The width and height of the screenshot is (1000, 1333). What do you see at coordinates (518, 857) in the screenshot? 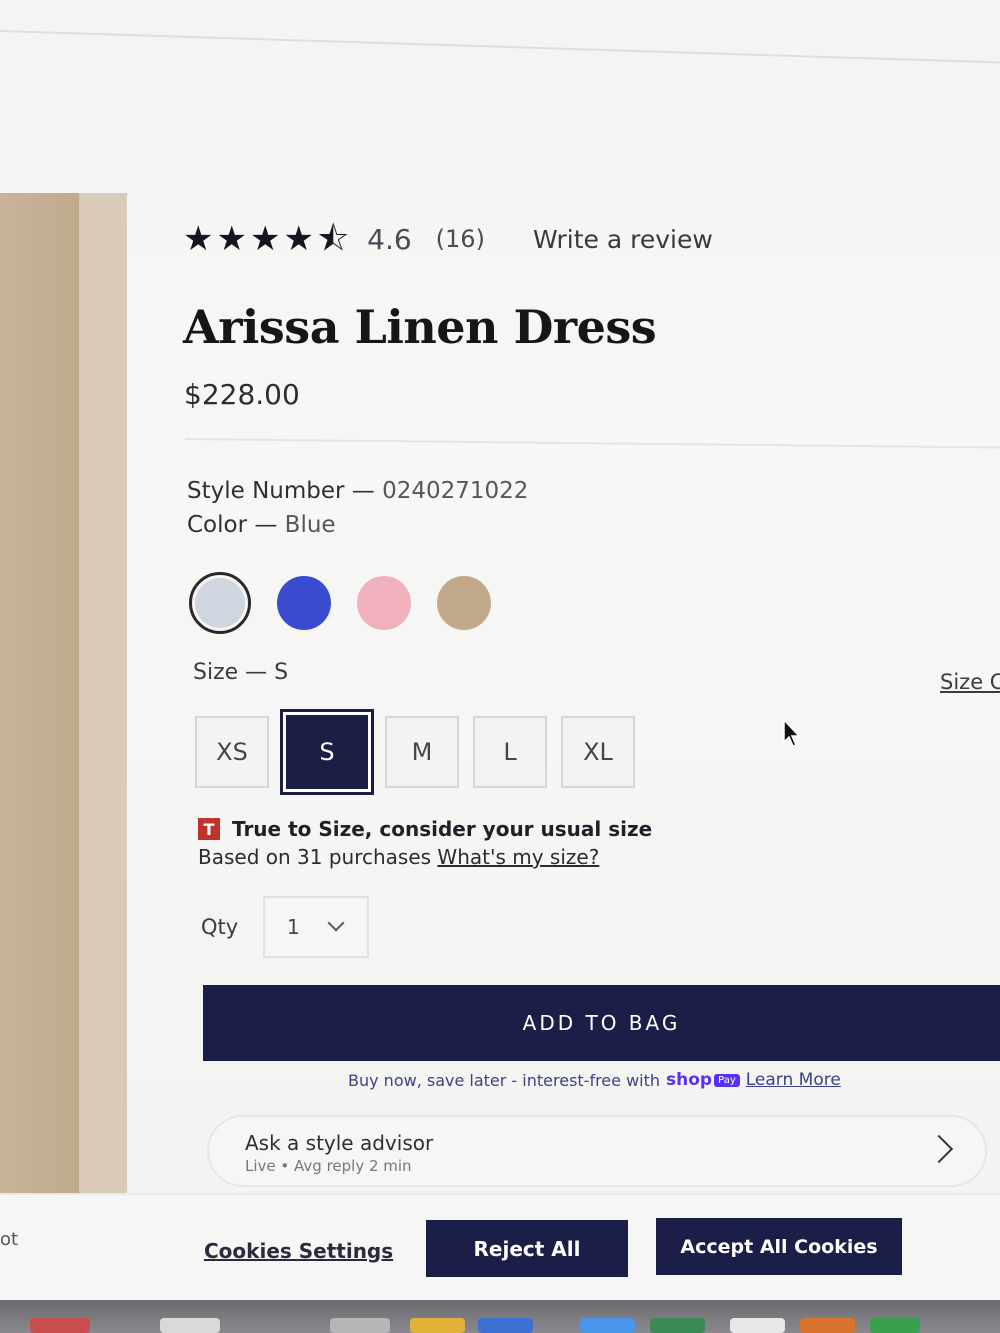
I see `whats-my-size-link: What's my size?` at bounding box center [518, 857].